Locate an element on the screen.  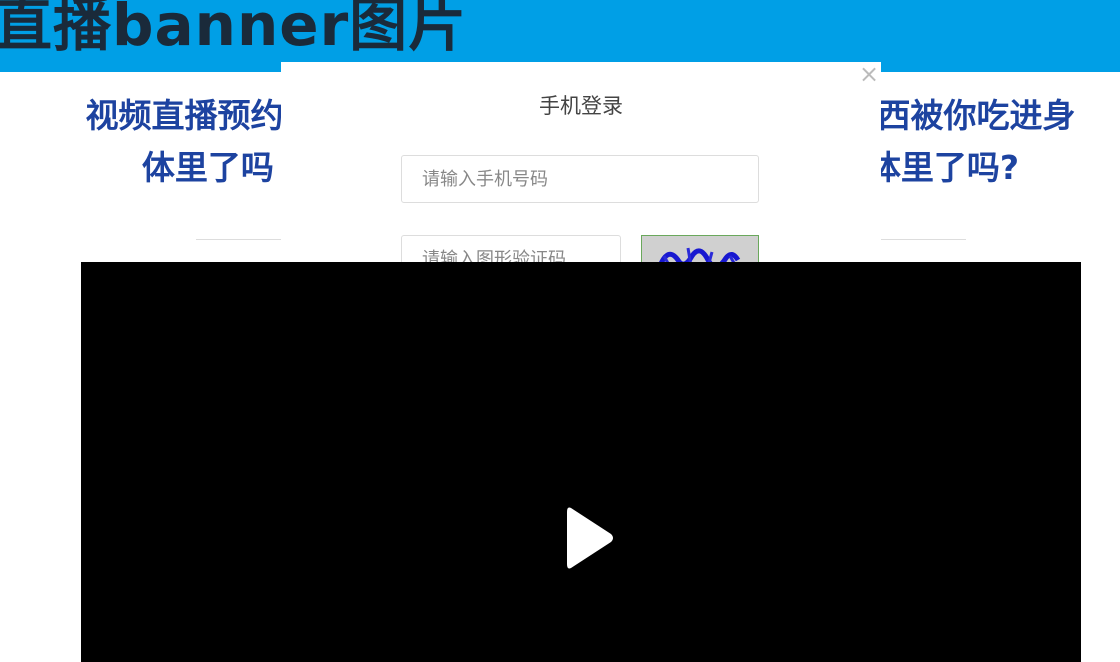
banner-text: 直播banner图片 is located at coordinates (234, 29).